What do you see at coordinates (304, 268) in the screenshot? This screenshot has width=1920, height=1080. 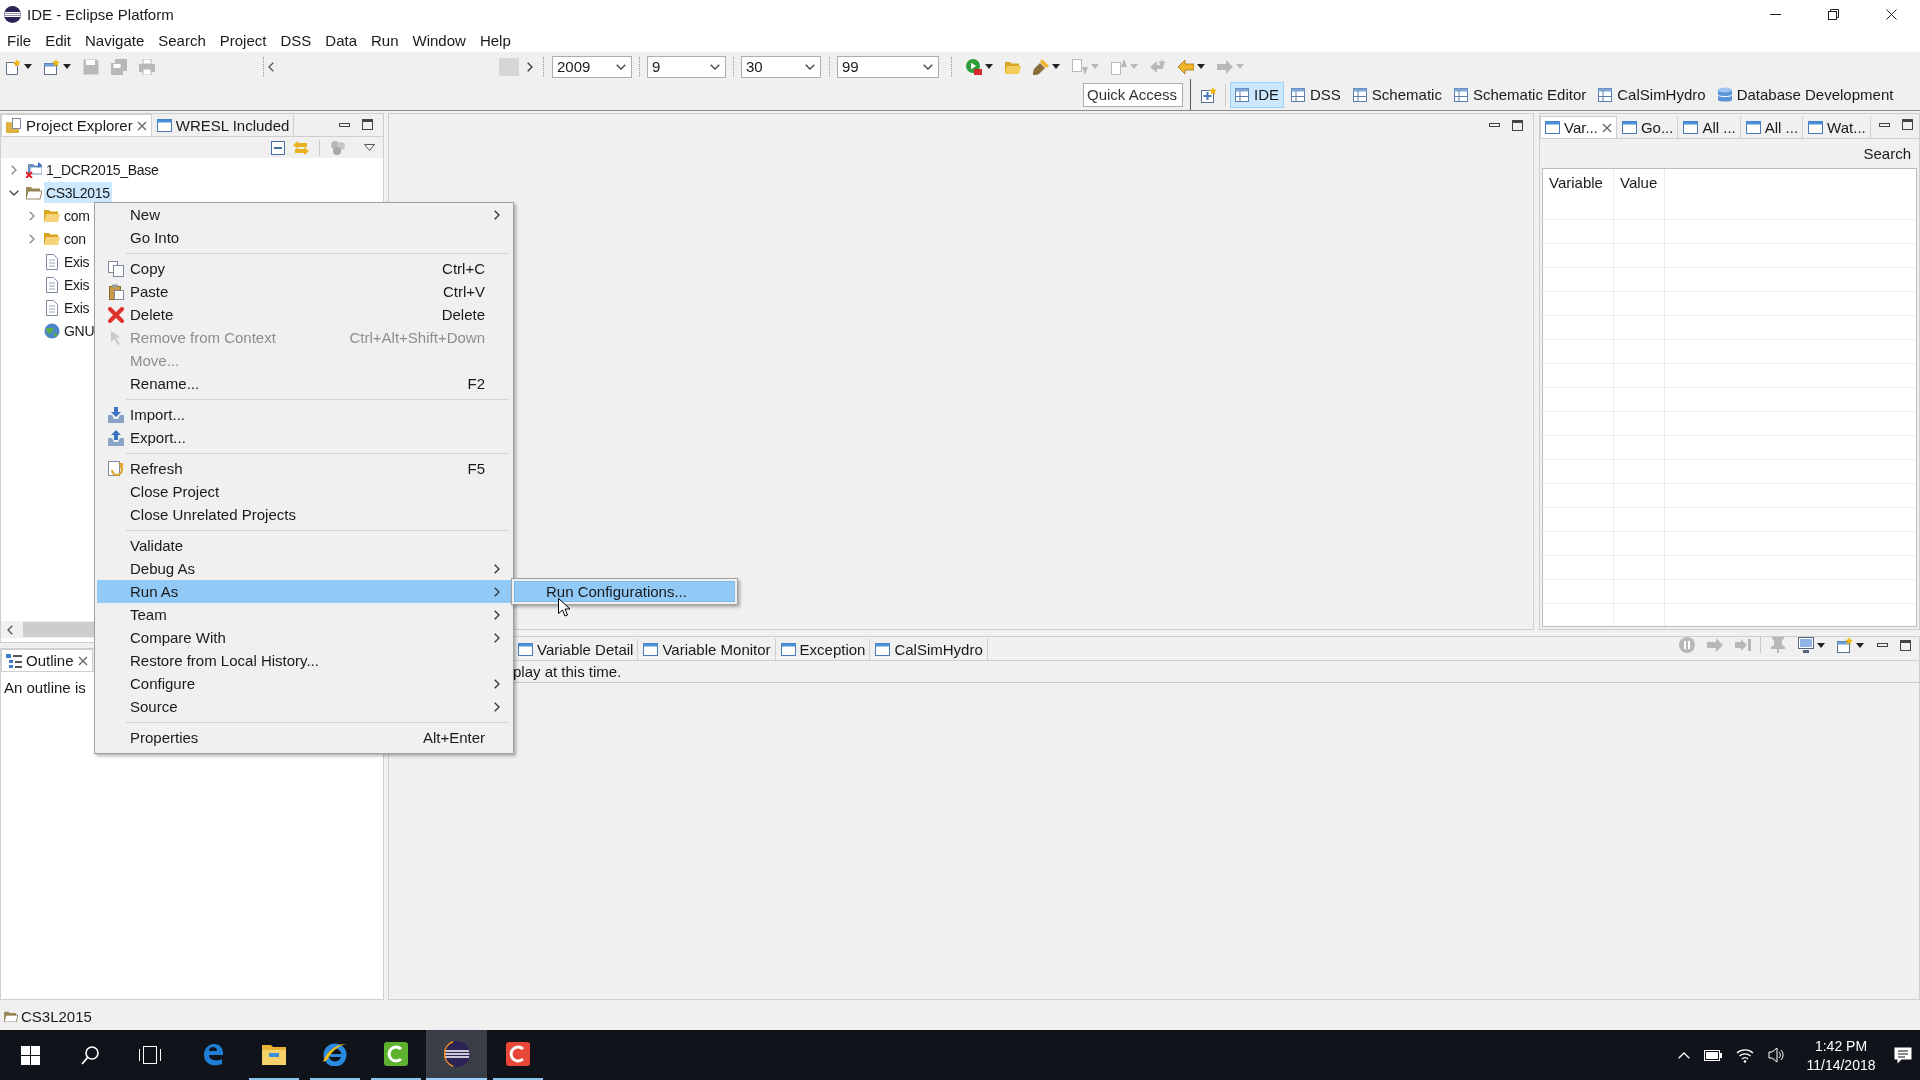 I see `menu-item: Copy Ctrl+C` at bounding box center [304, 268].